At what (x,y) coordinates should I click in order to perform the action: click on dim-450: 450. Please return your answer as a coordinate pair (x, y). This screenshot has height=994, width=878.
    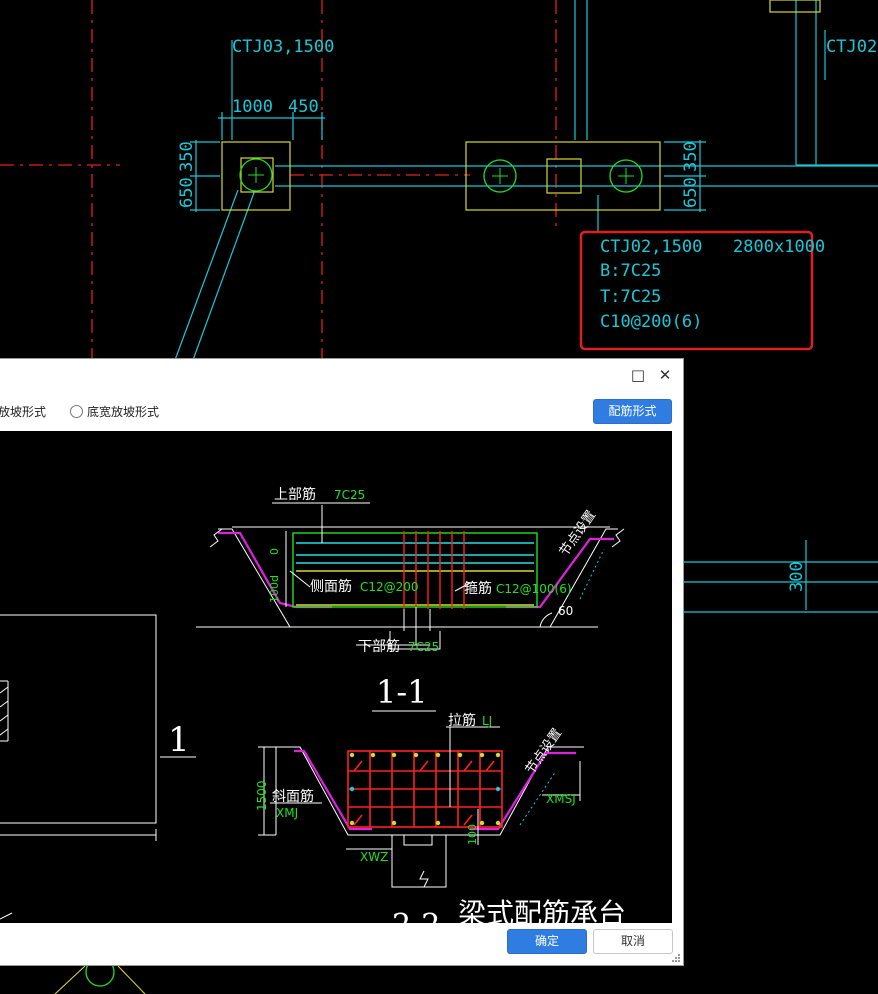
    Looking at the image, I should click on (303, 107).